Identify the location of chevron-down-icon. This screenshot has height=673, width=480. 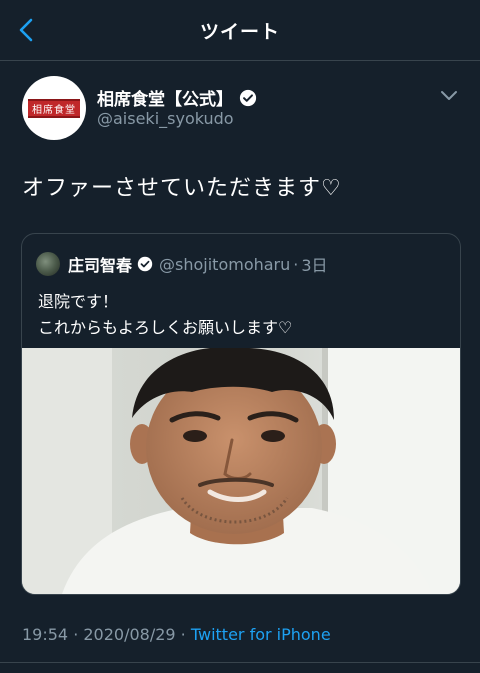
(449, 95).